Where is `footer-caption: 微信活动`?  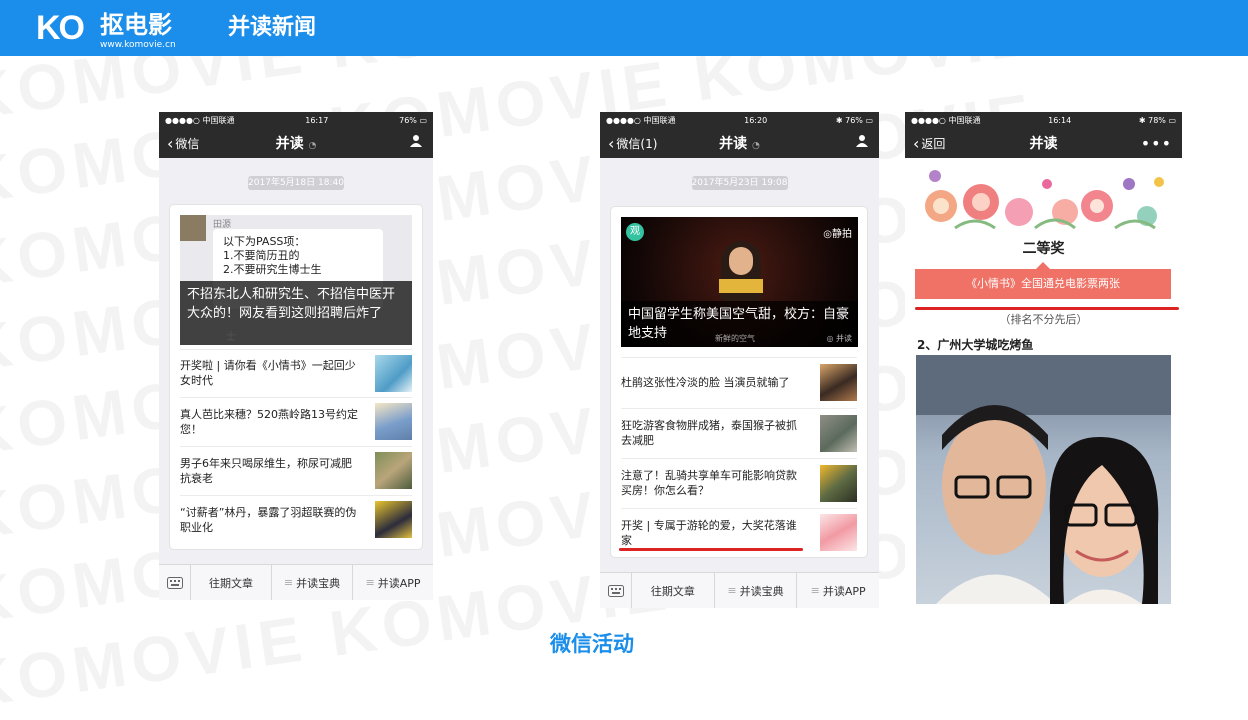 footer-caption: 微信活动 is located at coordinates (592, 644).